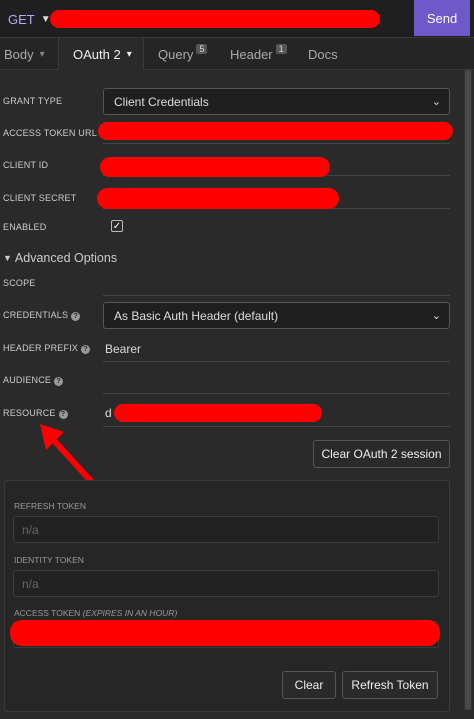 The width and height of the screenshot is (474, 719). Describe the element at coordinates (47, 613) in the screenshot. I see `access-token-label-text: ACCESS TOKEN` at that location.